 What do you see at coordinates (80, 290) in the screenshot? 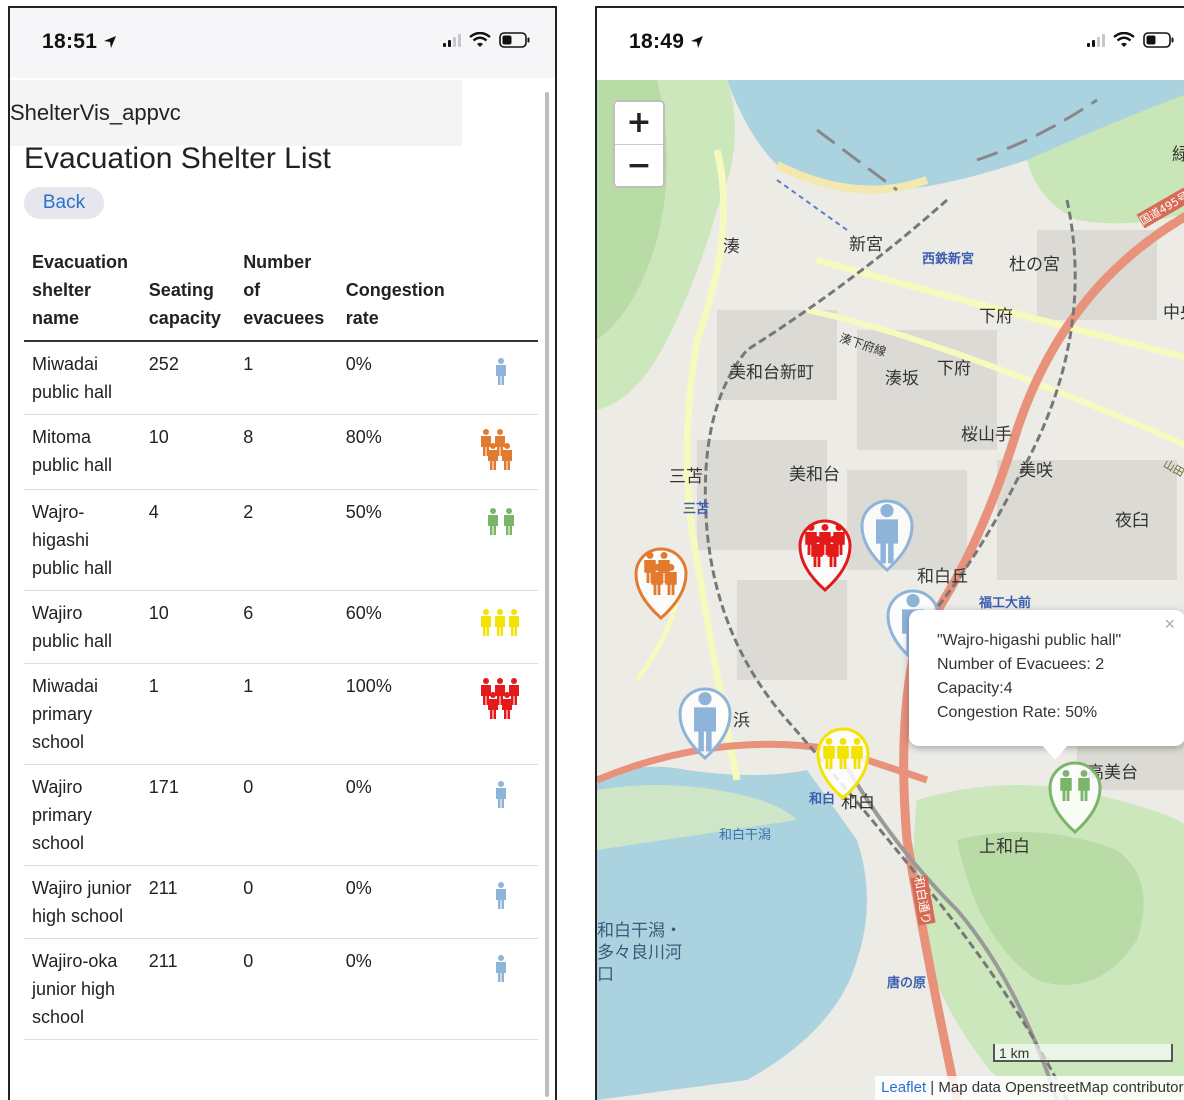
I see `header-shelter-name: Evacuation shelter name` at bounding box center [80, 290].